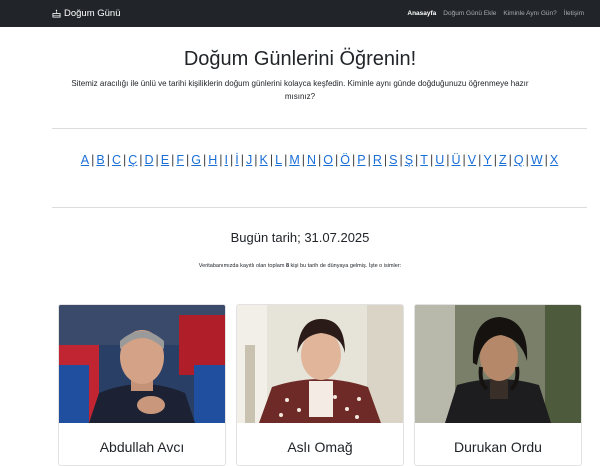  Describe the element at coordinates (300, 237) in the screenshot. I see `today-date: Bugün tarih; 31.07.2025` at that location.